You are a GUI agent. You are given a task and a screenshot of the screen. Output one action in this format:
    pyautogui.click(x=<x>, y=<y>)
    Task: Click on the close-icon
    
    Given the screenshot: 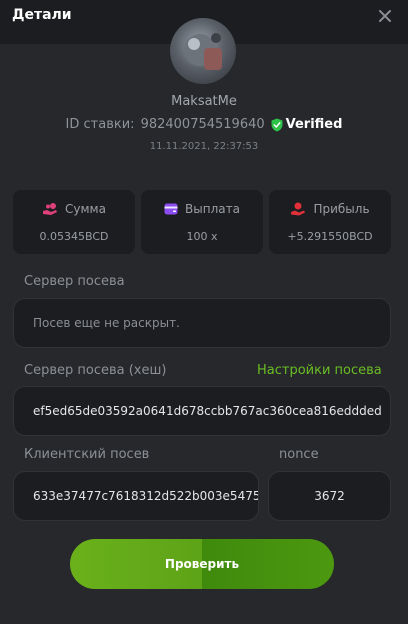 What is the action you would take?
    pyautogui.click(x=385, y=16)
    